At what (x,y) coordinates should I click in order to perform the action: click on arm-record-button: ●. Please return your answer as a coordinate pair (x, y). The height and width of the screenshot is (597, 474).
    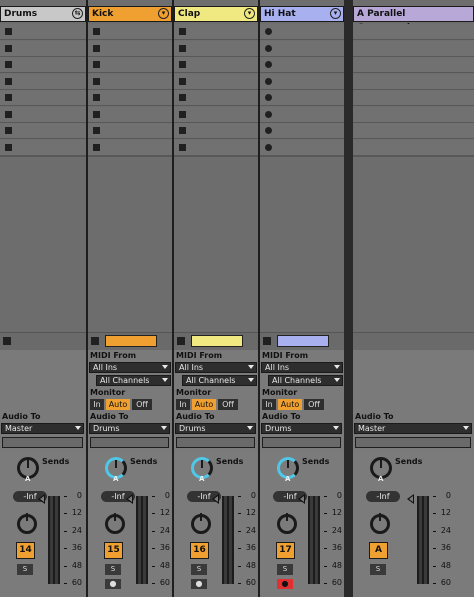
    Looking at the image, I should click on (113, 584).